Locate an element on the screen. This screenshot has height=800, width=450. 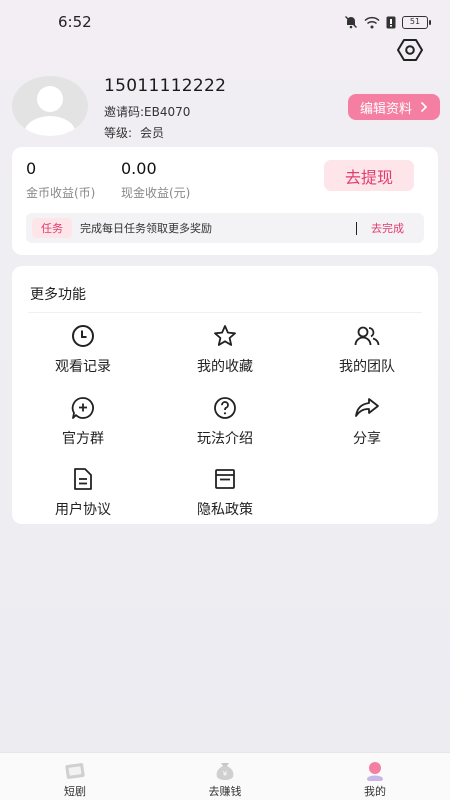
sim-icon is located at coordinates (391, 22).